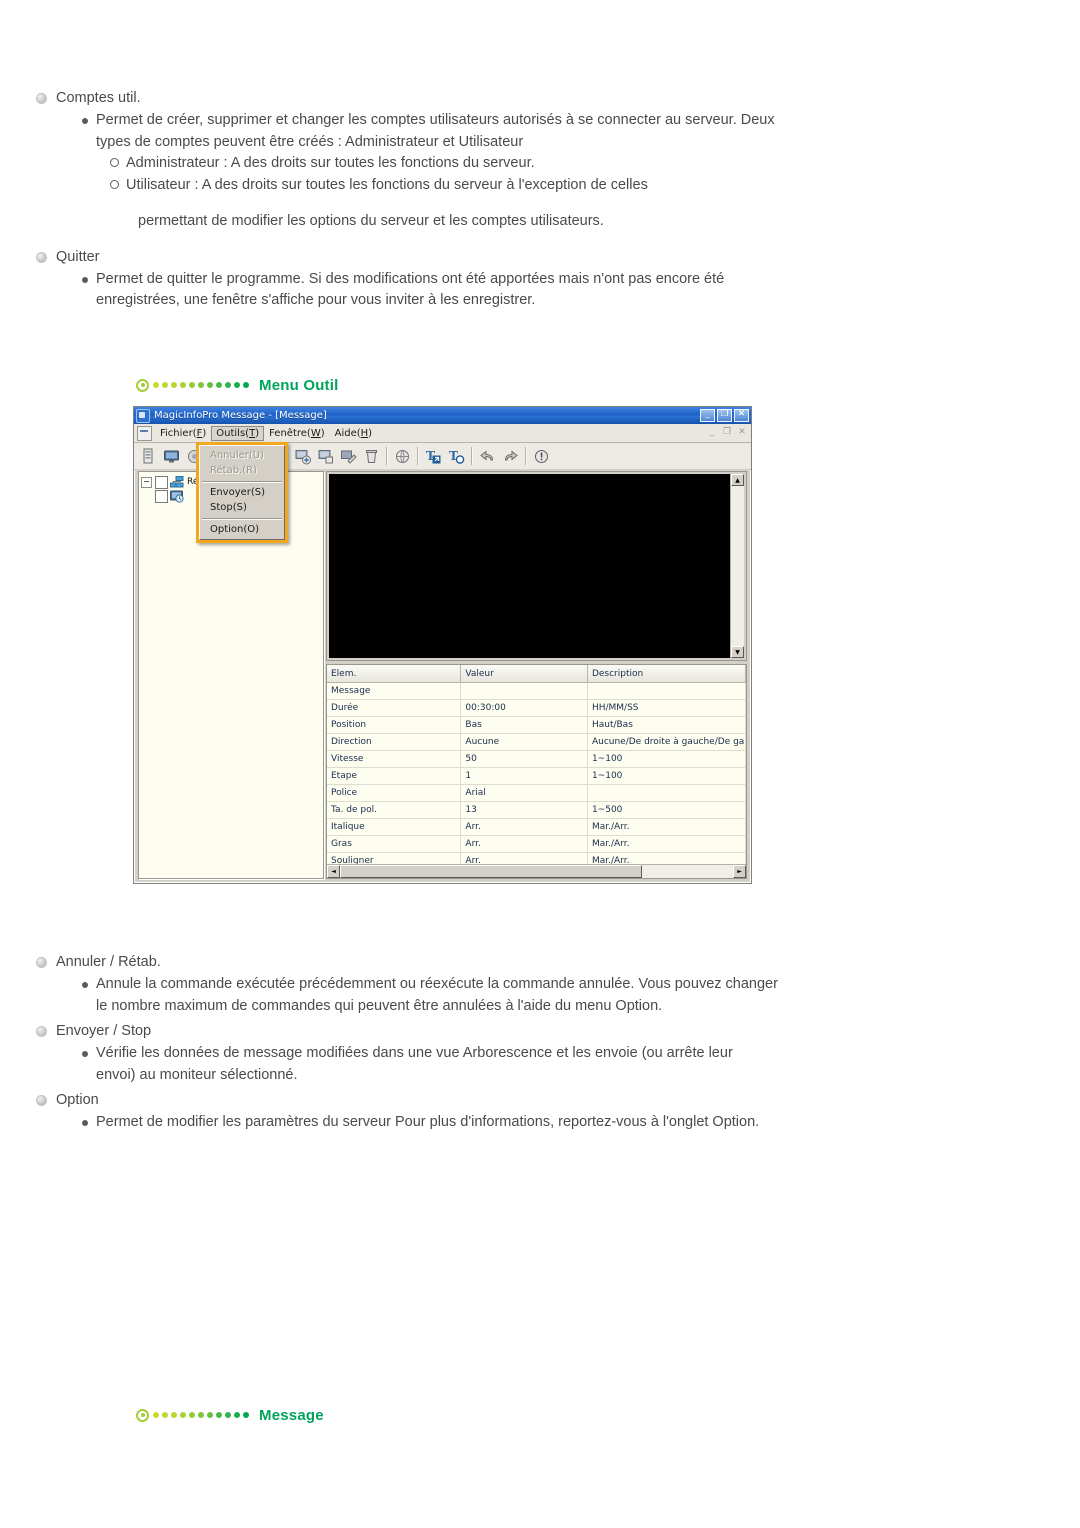 Image resolution: width=1080 pixels, height=1528 pixels. I want to click on table-row: Message, so click(536, 691).